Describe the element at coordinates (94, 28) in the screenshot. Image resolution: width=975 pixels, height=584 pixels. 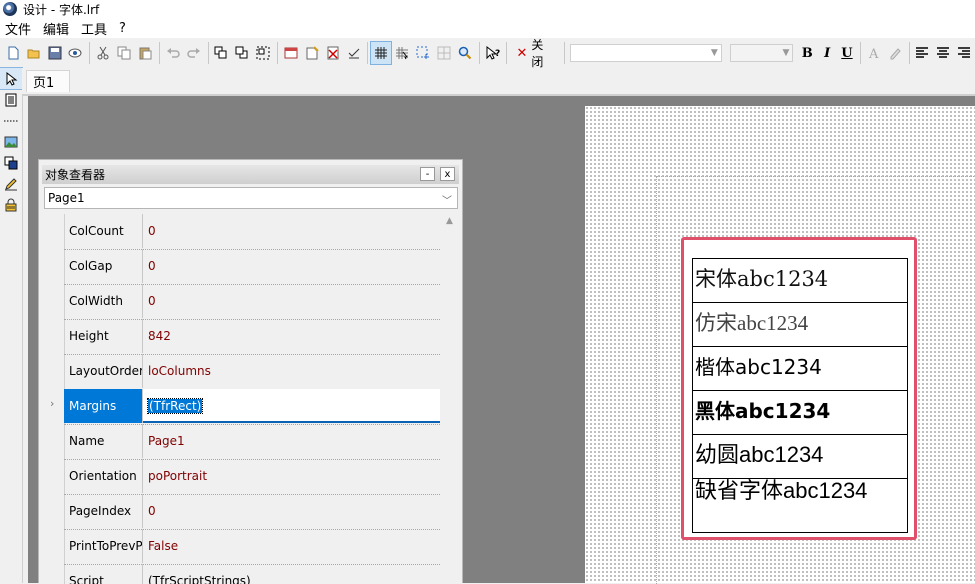
I see `menu-tools: 工具` at that location.